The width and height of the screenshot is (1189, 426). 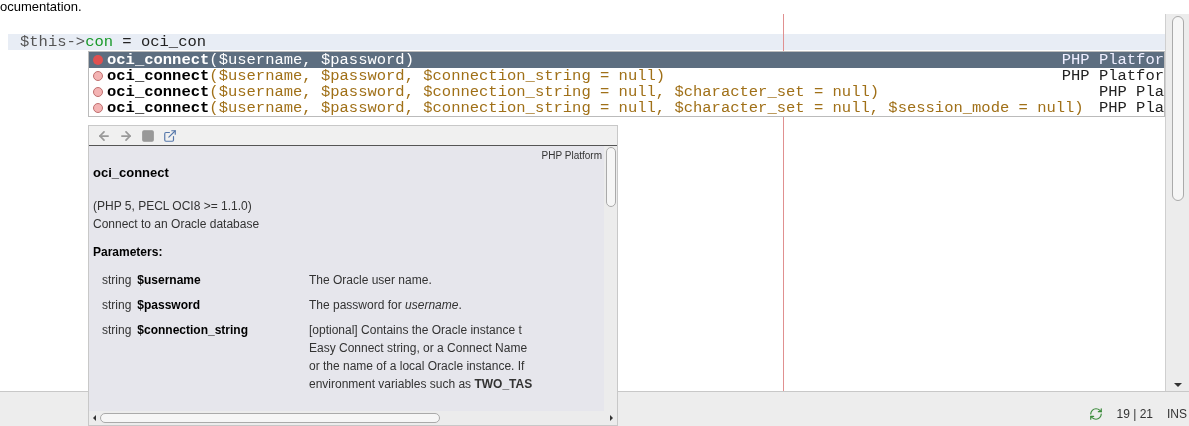 I want to click on insert-mode: INS, so click(x=1177, y=414).